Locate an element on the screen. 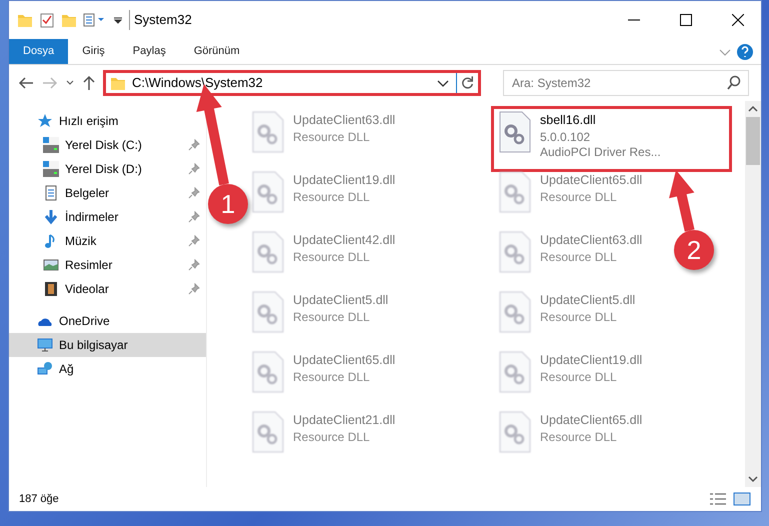 This screenshot has width=769, height=526. file-item: UpdateClient42.dll Resource DLL is located at coordinates (323, 259).